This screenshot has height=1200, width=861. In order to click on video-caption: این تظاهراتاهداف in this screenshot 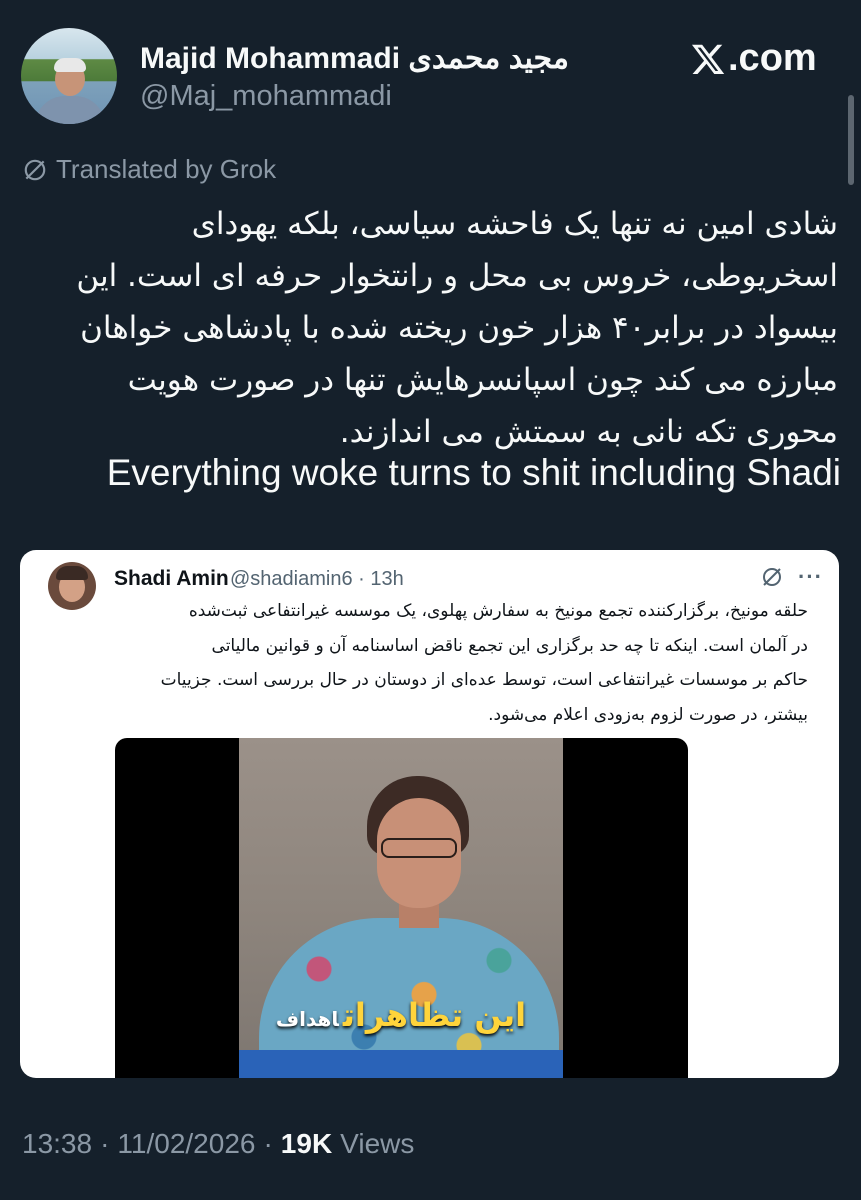, I will do `click(401, 1015)`.